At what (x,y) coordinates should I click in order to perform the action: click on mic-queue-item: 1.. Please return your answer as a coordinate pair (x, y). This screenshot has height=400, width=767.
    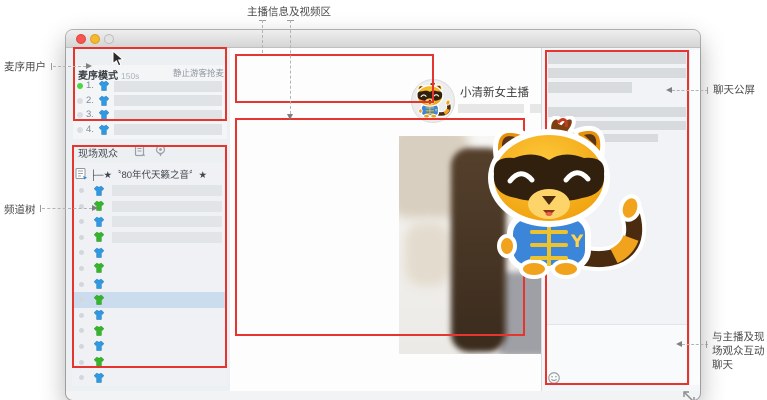
    Looking at the image, I should click on (150, 86).